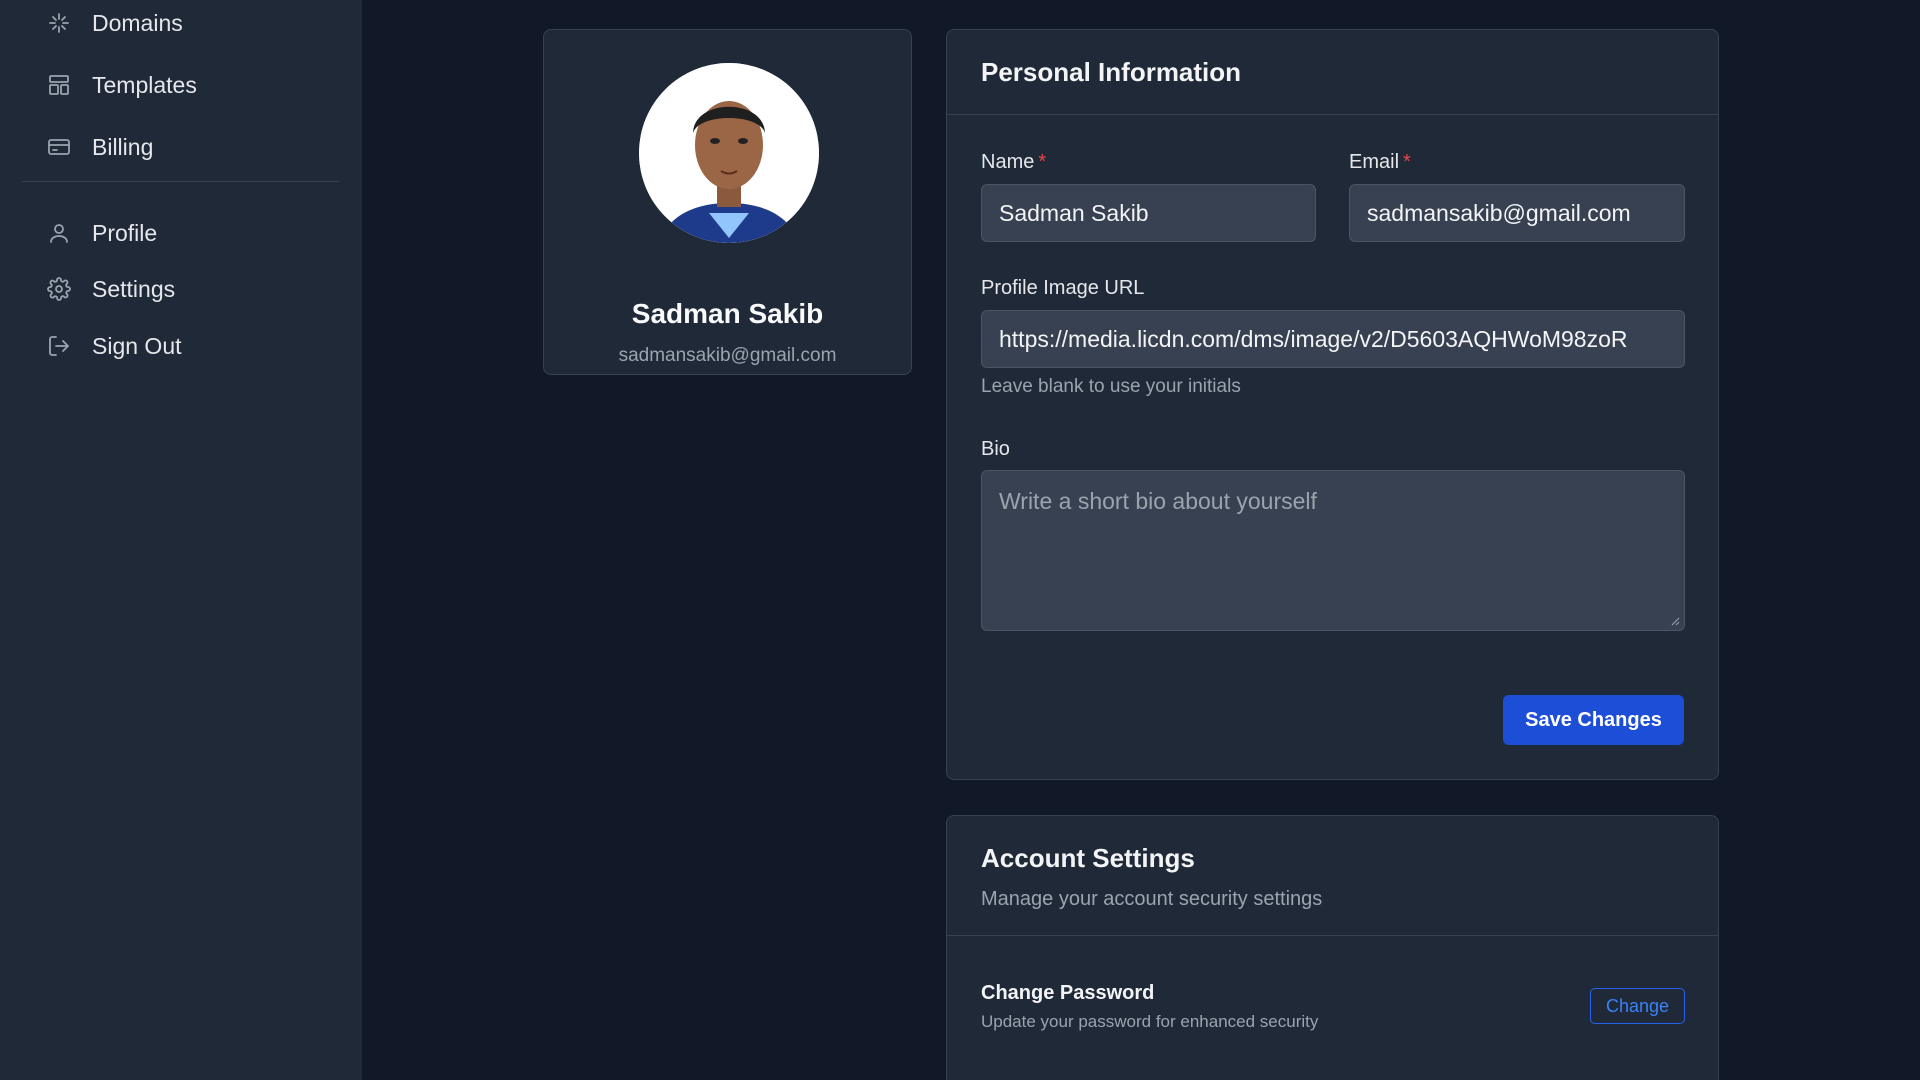  I want to click on name-field: Sadman Sakib, so click(1148, 213).